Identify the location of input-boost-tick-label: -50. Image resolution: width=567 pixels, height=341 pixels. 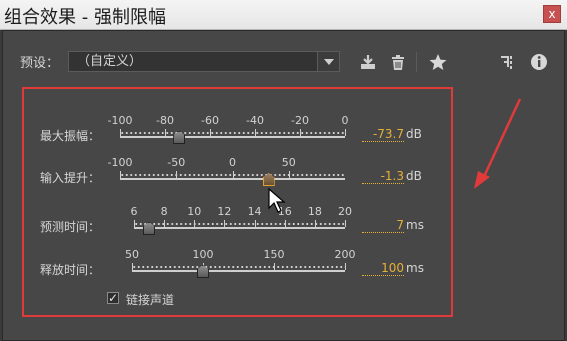
(176, 162).